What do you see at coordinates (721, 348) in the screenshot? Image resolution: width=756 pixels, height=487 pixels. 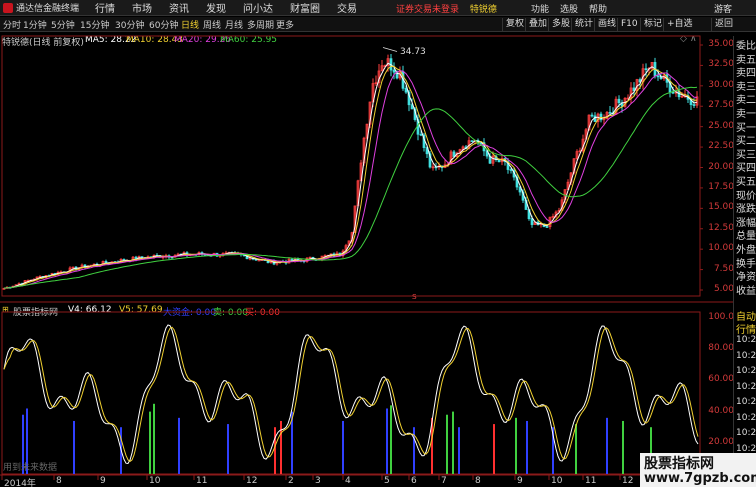 I see `indicator-tick-label: 80.00` at bounding box center [721, 348].